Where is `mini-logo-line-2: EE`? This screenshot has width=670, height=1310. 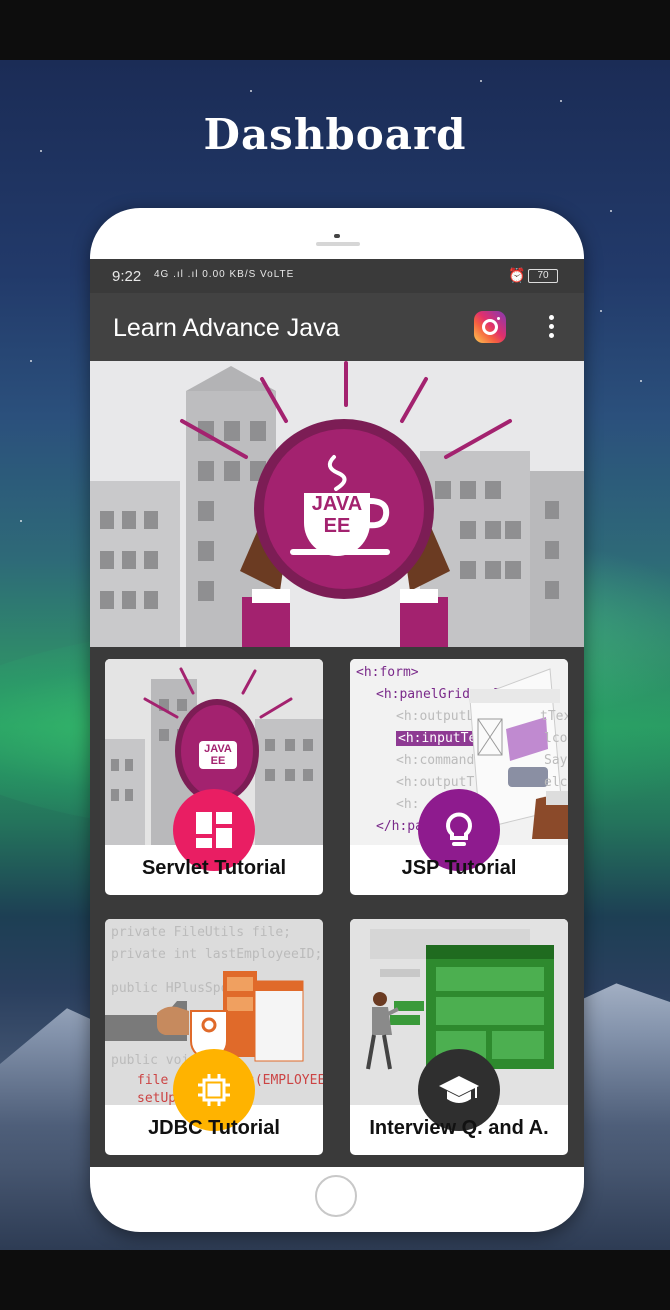 mini-logo-line-2: EE is located at coordinates (218, 761).